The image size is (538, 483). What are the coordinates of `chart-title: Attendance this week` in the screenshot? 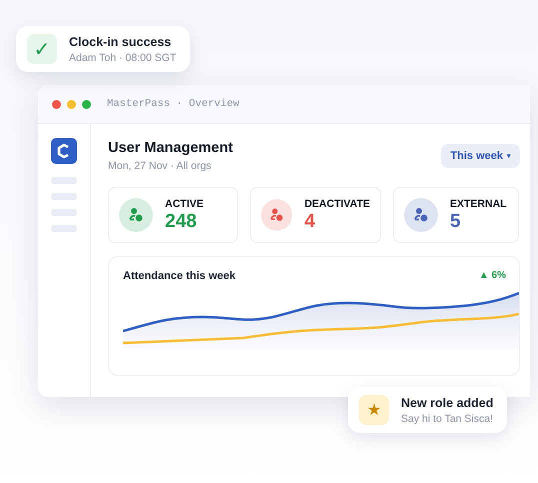 It's located at (179, 276).